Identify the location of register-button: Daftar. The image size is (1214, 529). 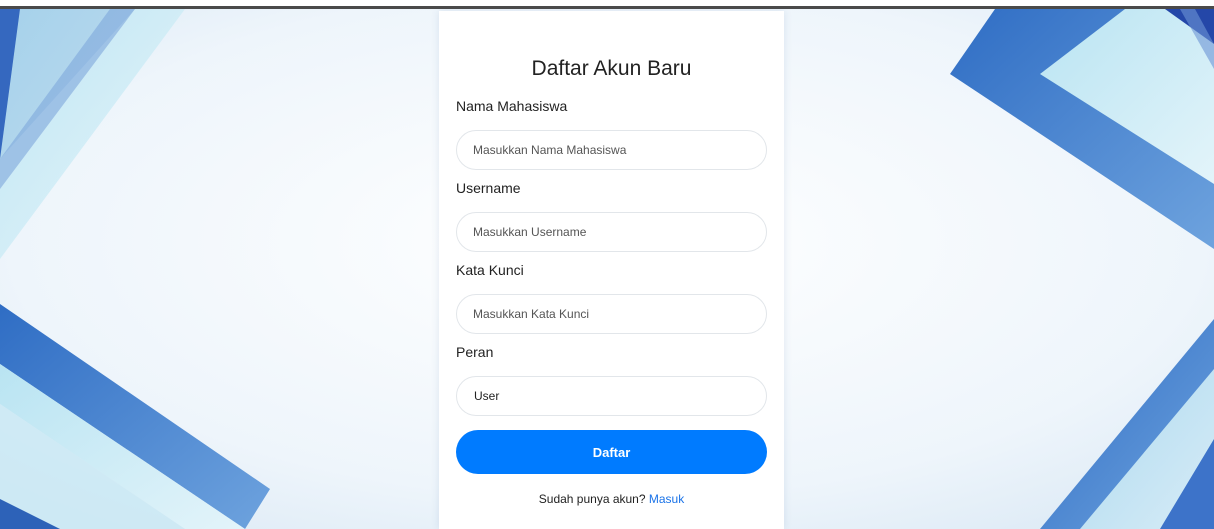
(611, 452).